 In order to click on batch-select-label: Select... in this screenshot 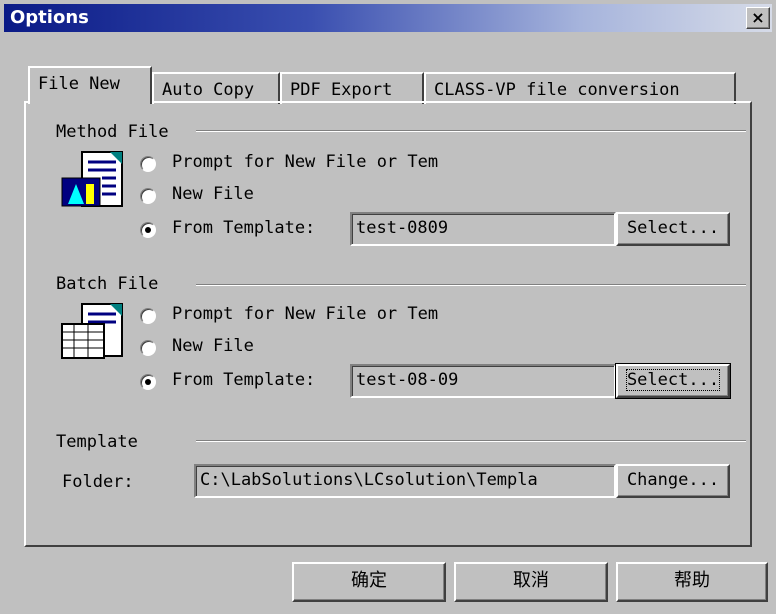, I will do `click(673, 380)`.